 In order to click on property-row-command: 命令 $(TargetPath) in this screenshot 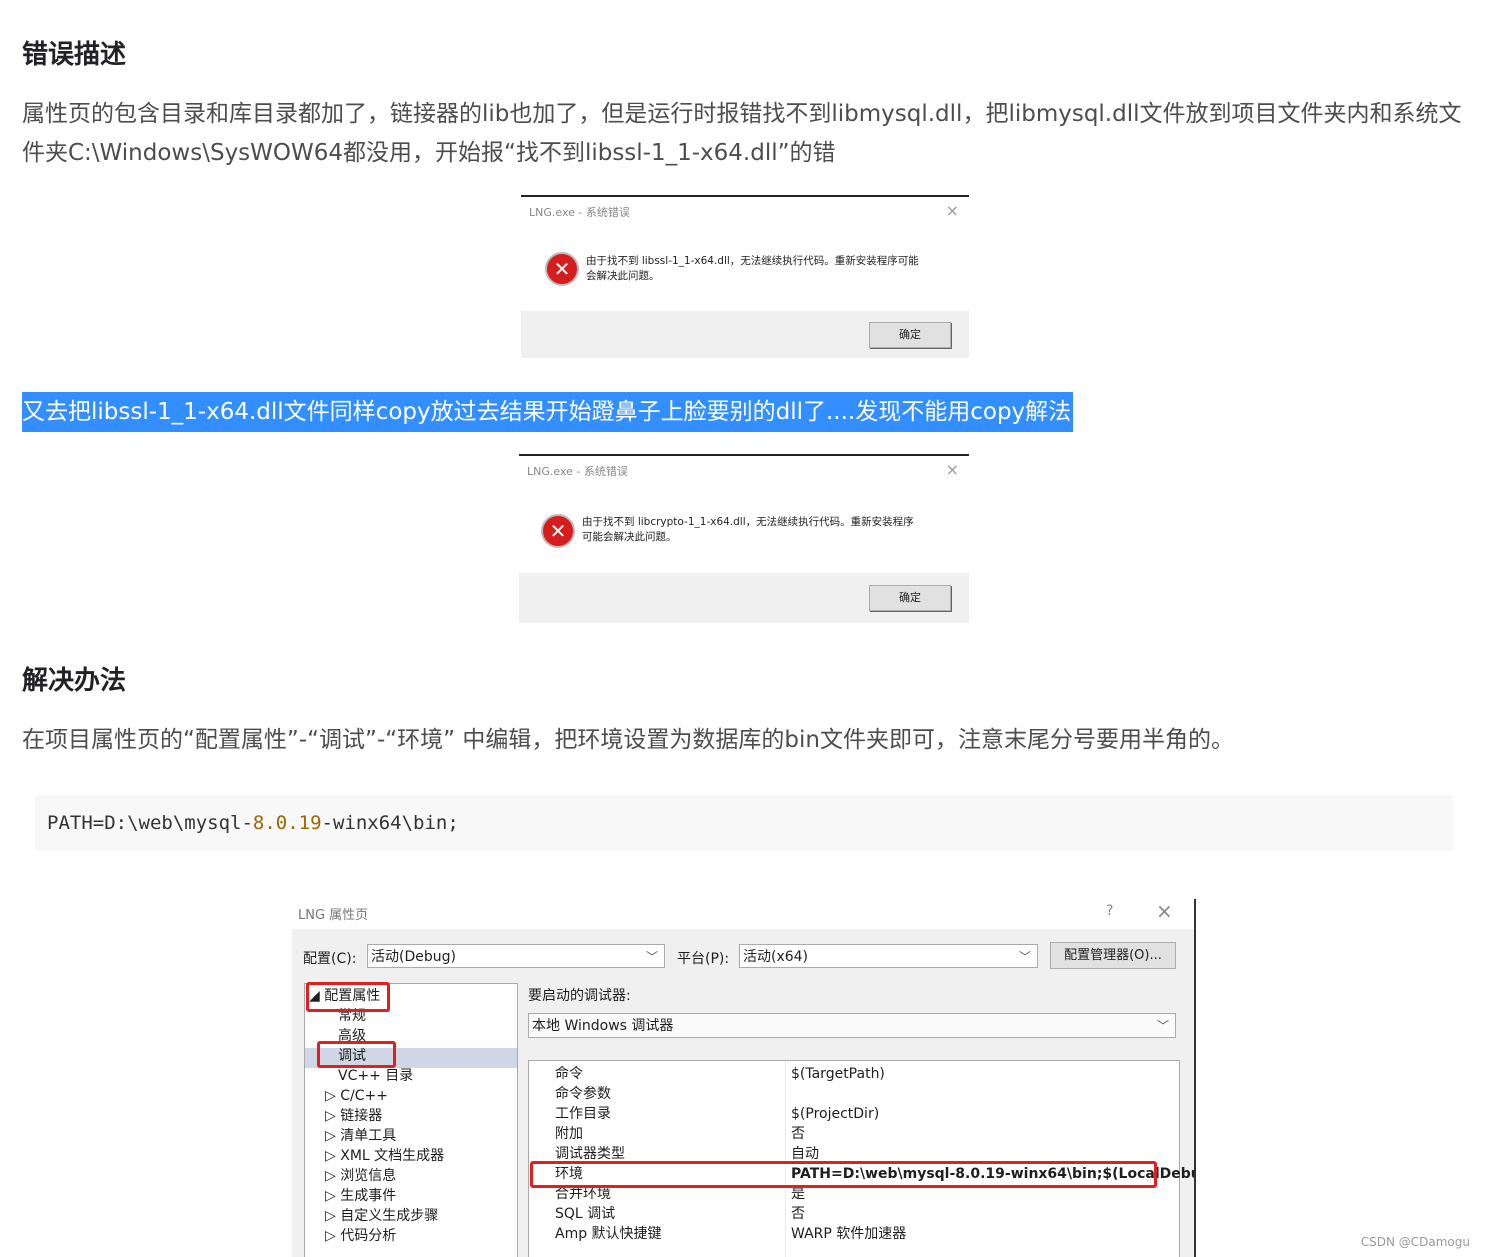, I will do `click(854, 1074)`.